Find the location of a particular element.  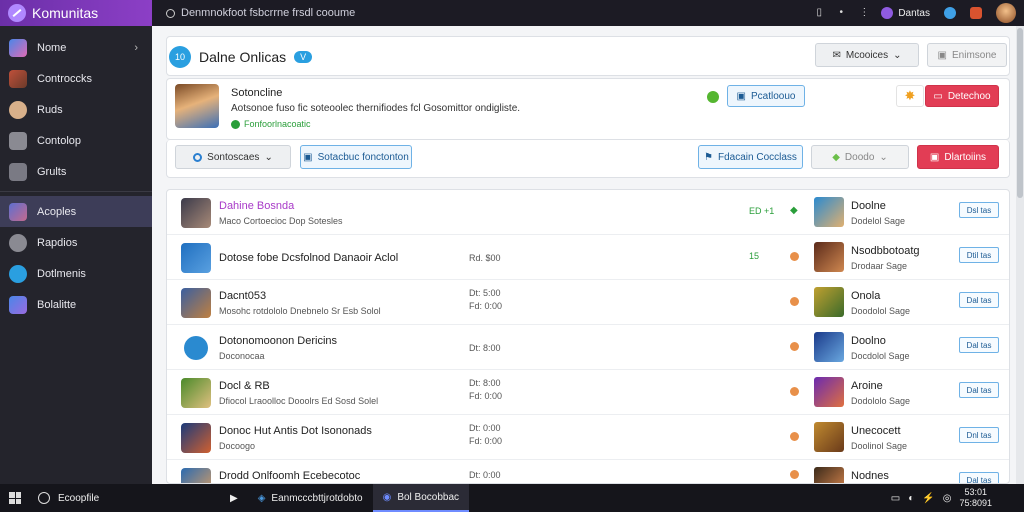

class-filter-button: ⚑ Fdacain Cocclass is located at coordinates (750, 157).